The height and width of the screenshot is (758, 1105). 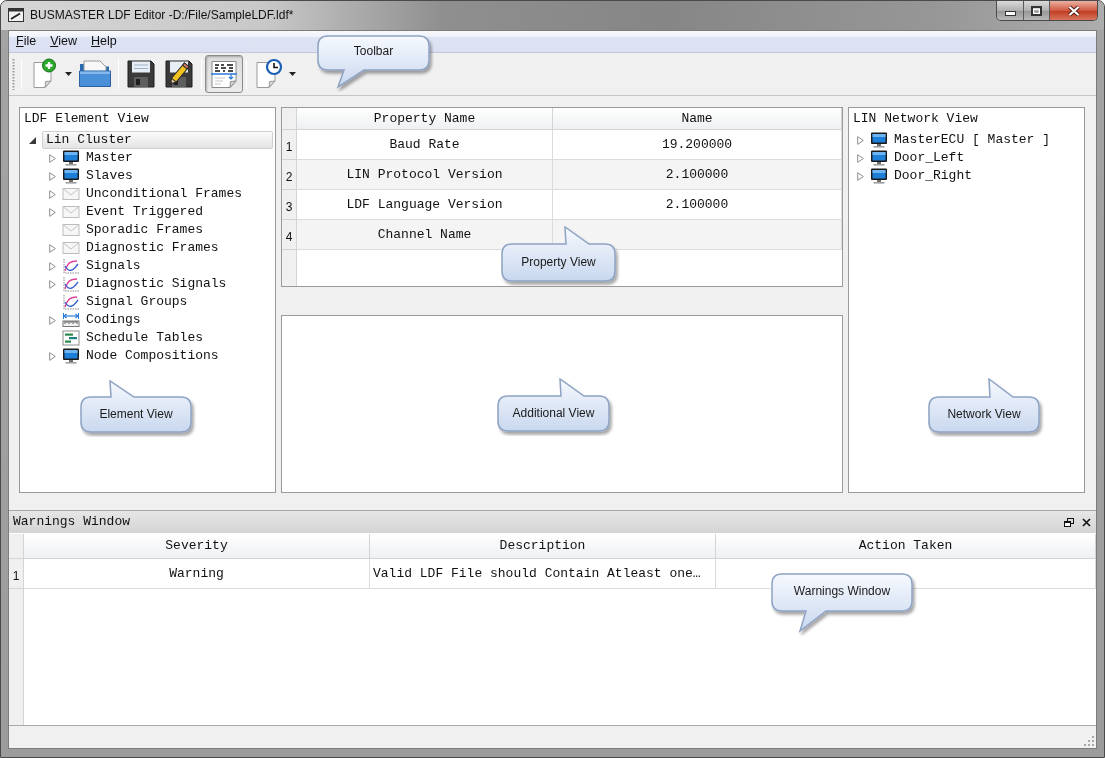 I want to click on panel-title: LDF Element View, so click(x=86, y=119).